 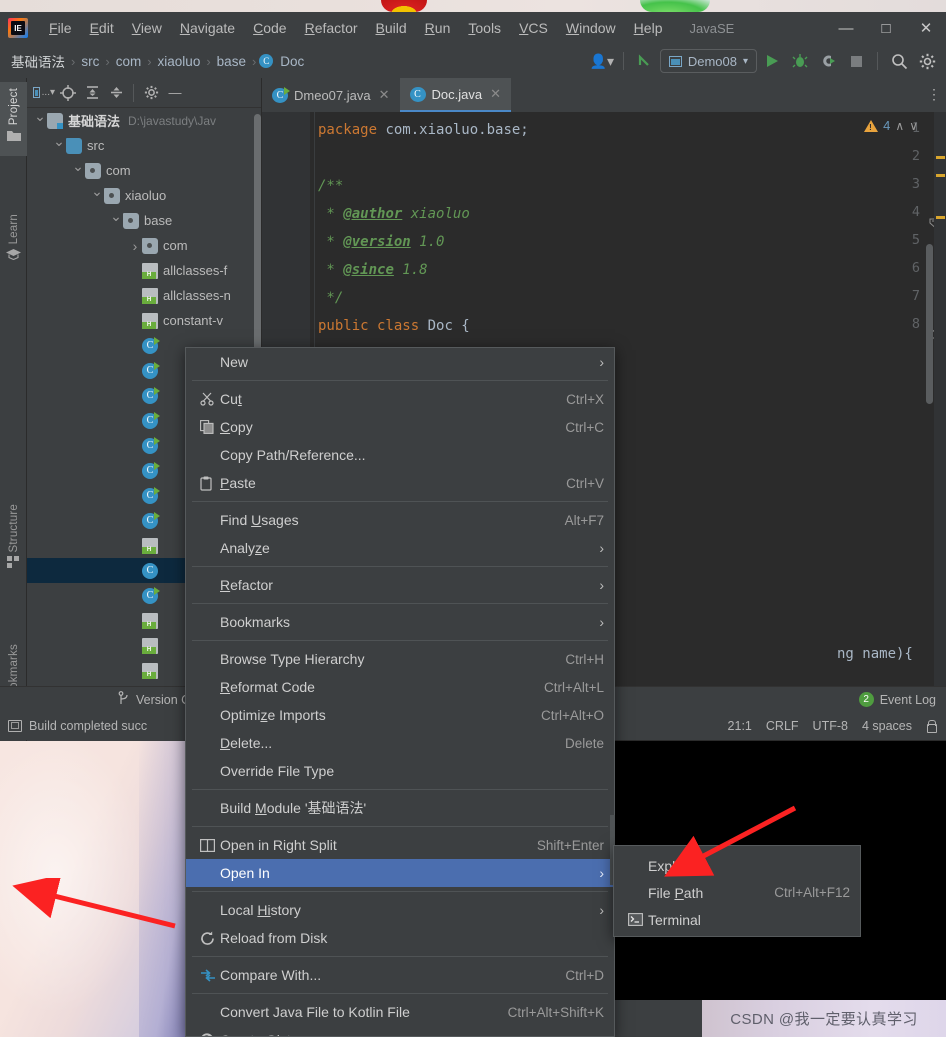 I want to click on breadcrumb-item-src: src, so click(x=90, y=61).